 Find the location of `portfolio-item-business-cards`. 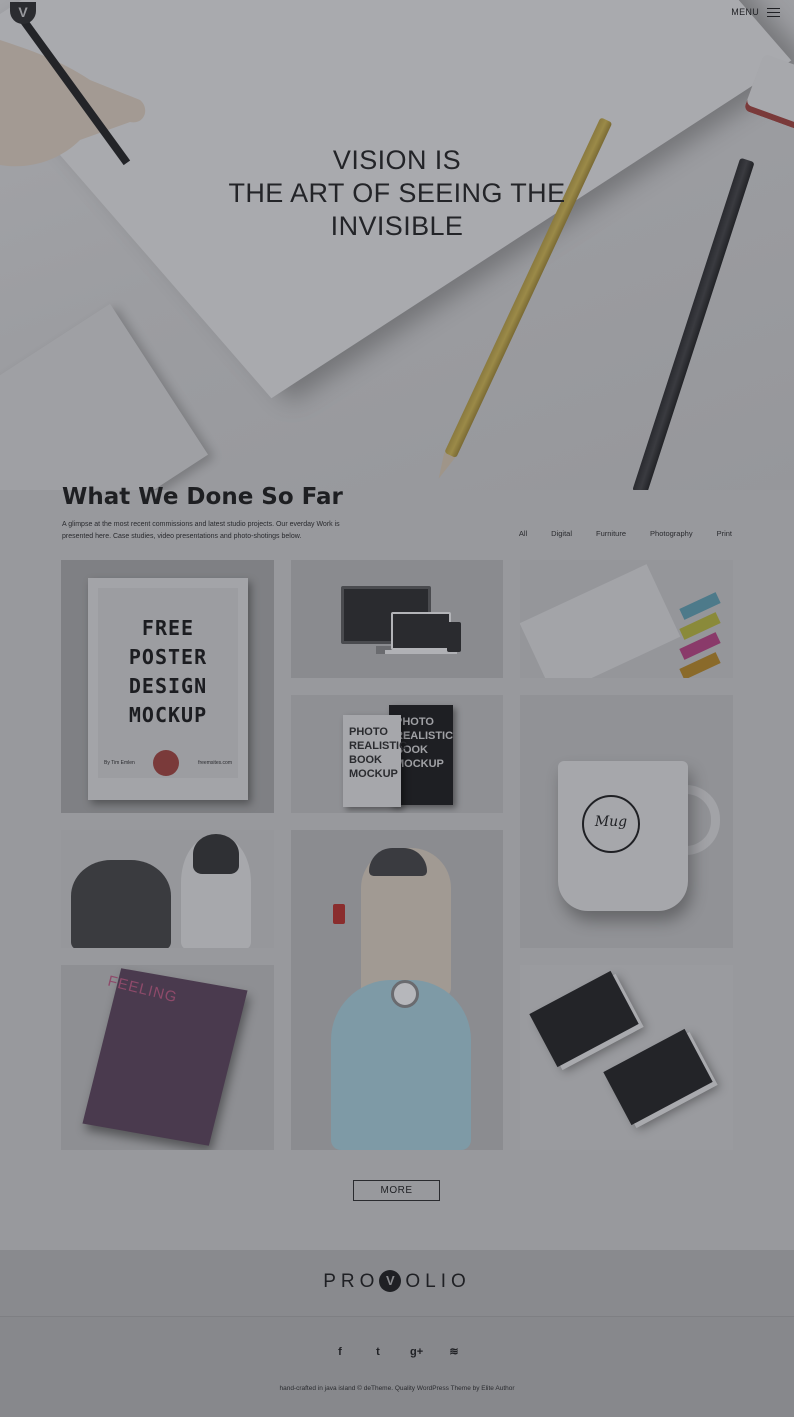

portfolio-item-business-cards is located at coordinates (626, 1057).